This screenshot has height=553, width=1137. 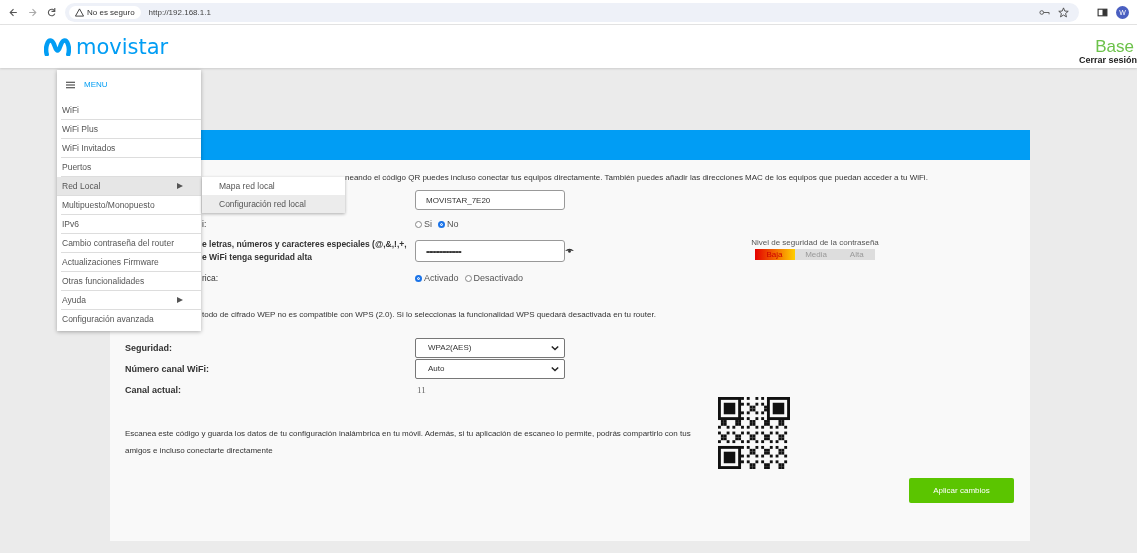 I want to click on field-label: Canal actual:, so click(x=154, y=389).